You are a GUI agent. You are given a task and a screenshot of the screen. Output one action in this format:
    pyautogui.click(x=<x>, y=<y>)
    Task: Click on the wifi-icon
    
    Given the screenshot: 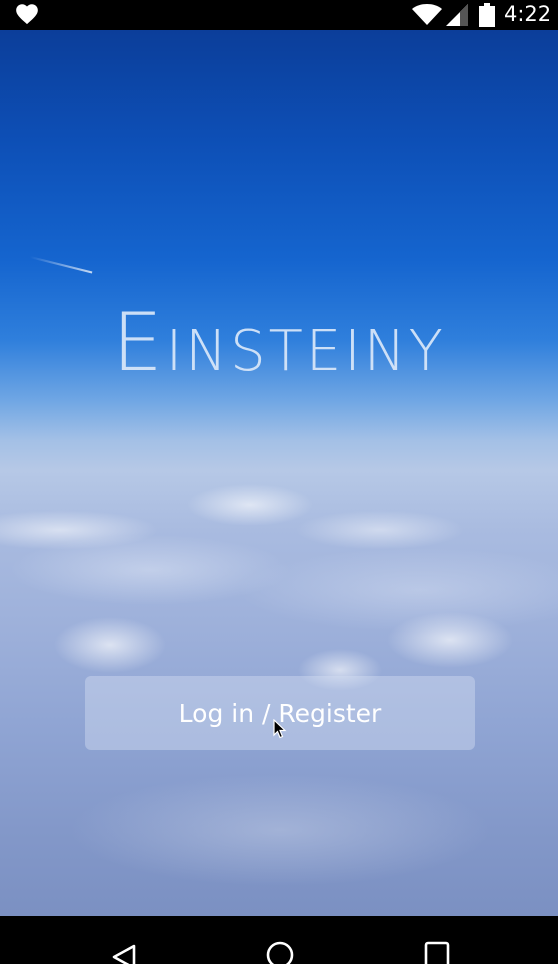 What is the action you would take?
    pyautogui.click(x=427, y=14)
    